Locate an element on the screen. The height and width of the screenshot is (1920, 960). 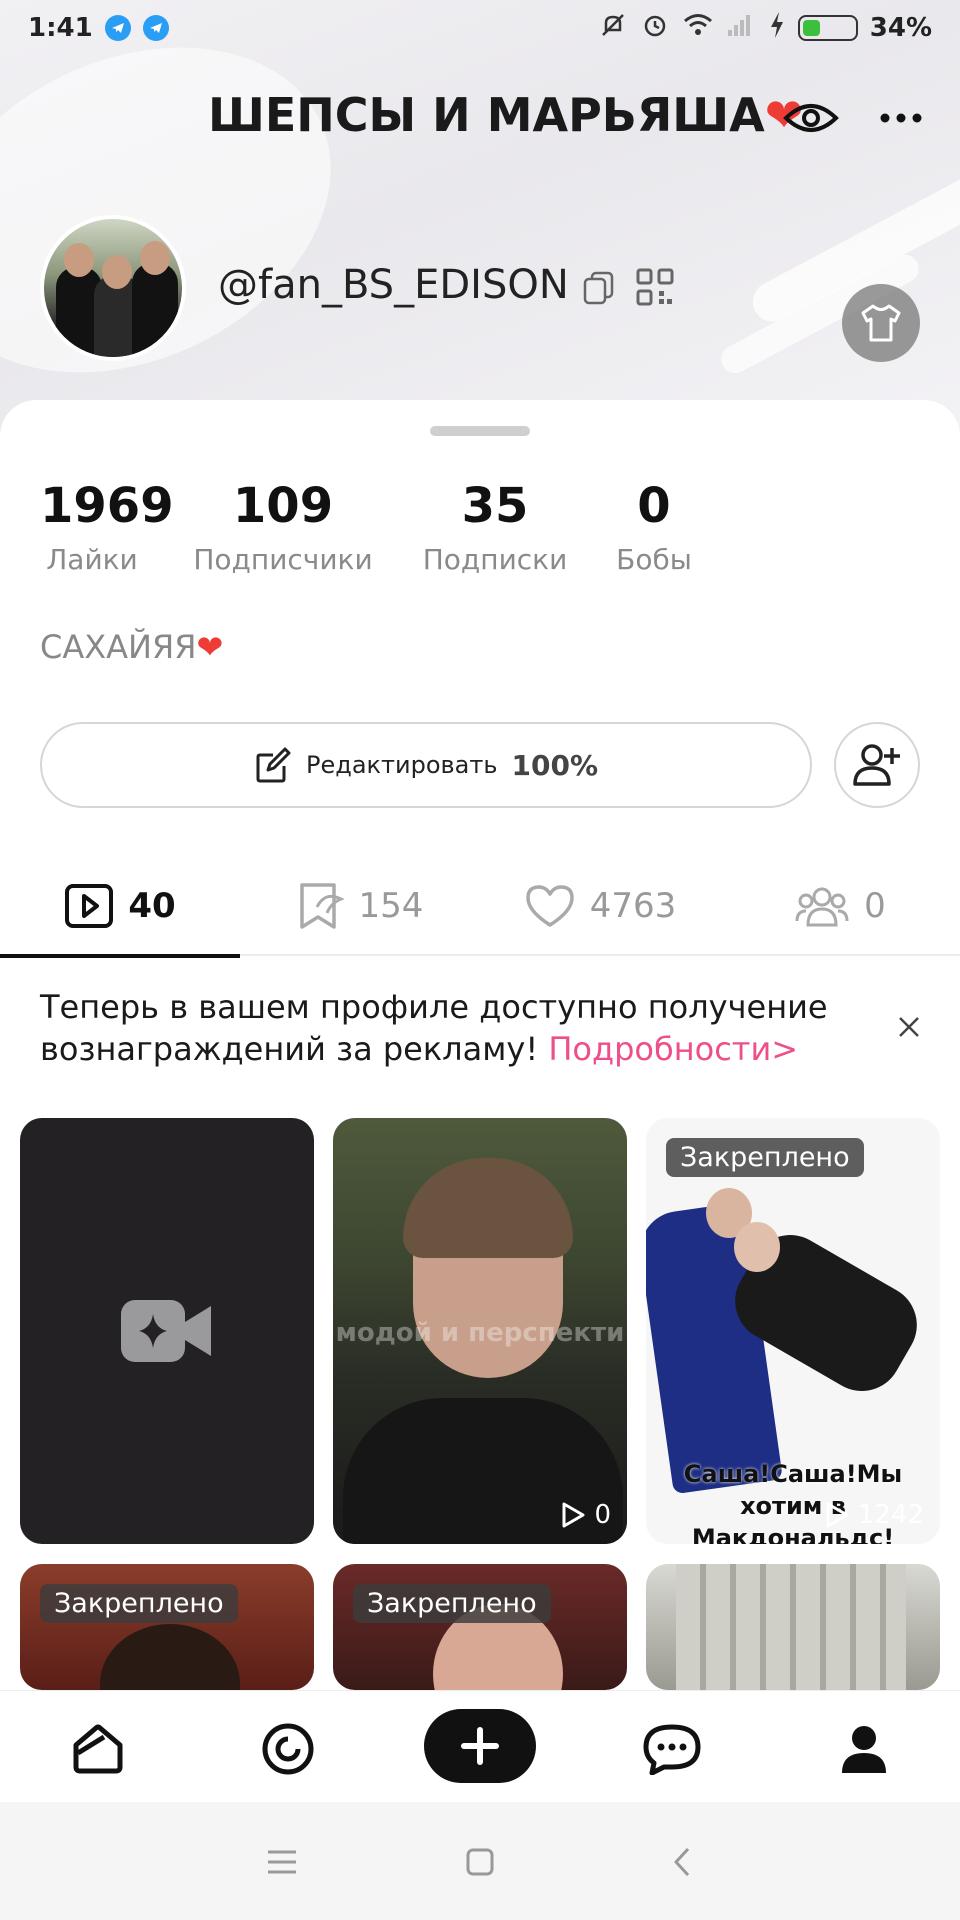
bio: САХАЙЯЯ❤ is located at coordinates (131, 647).